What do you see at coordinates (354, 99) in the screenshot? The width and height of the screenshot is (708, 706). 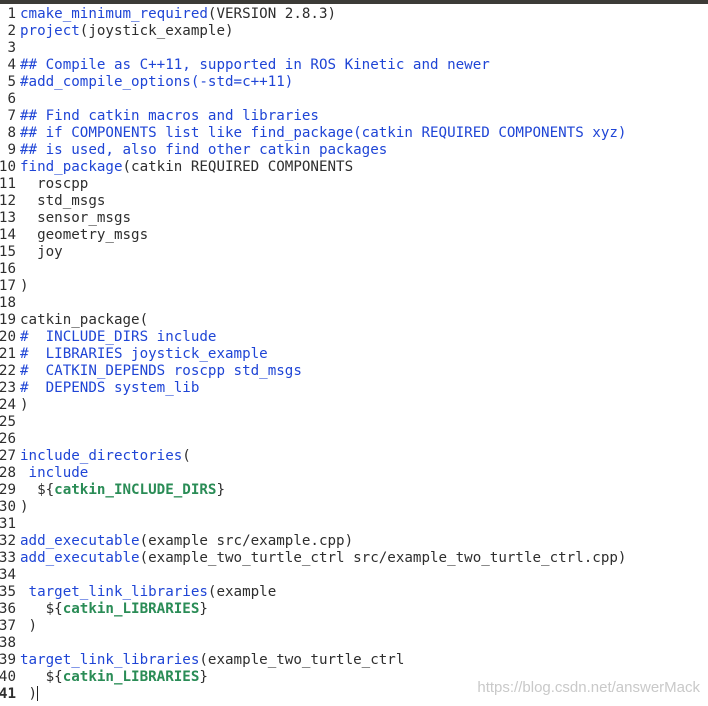 I see `code-line: 6` at bounding box center [354, 99].